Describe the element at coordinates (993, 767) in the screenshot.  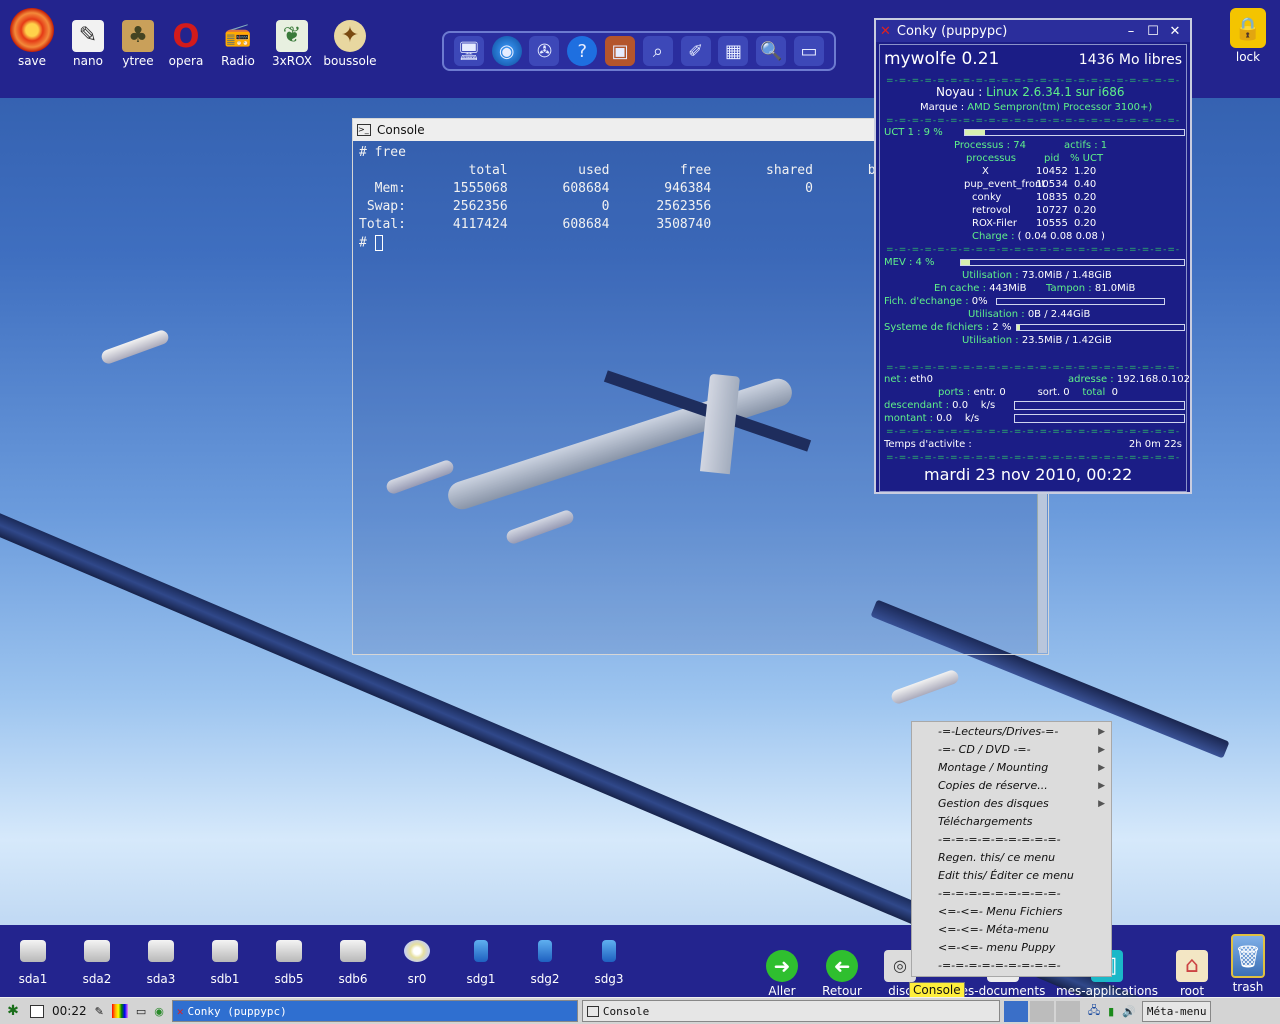
I see `menu-item: Montage / Mounting` at that location.